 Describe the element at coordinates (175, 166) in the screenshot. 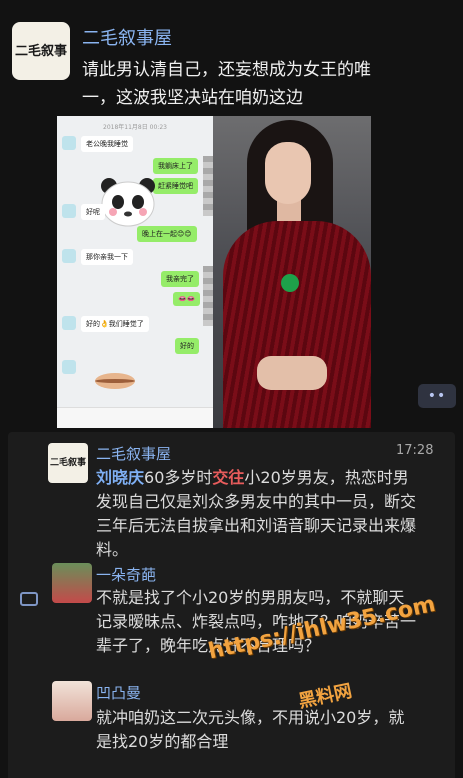

I see `chat-bubble: 我躺床上了` at that location.